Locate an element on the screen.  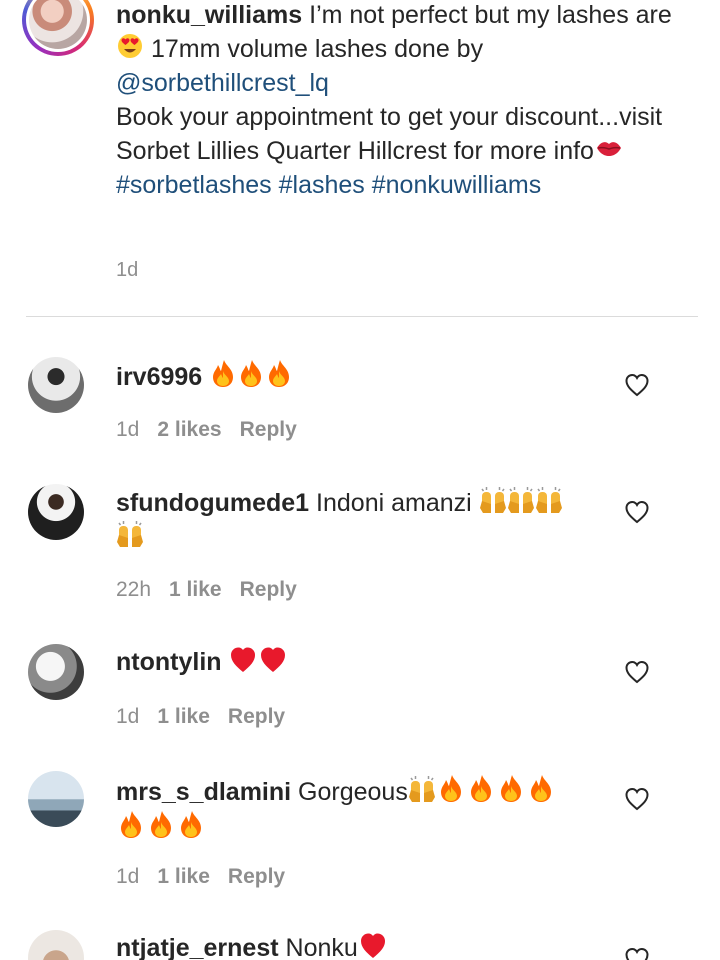
comment-body: Gorgeous is located at coordinates (353, 792).